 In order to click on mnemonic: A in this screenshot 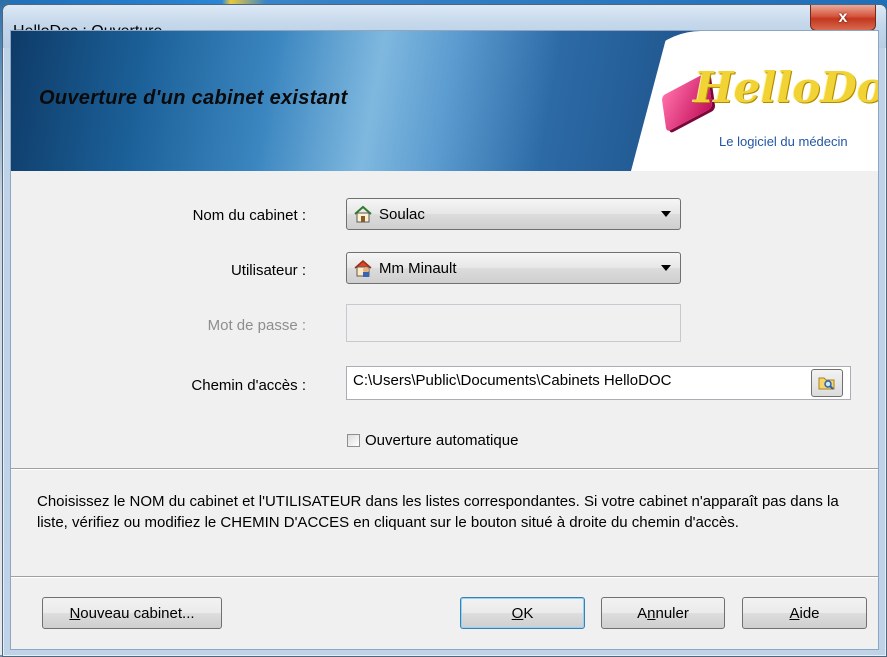, I will do `click(794, 613)`.